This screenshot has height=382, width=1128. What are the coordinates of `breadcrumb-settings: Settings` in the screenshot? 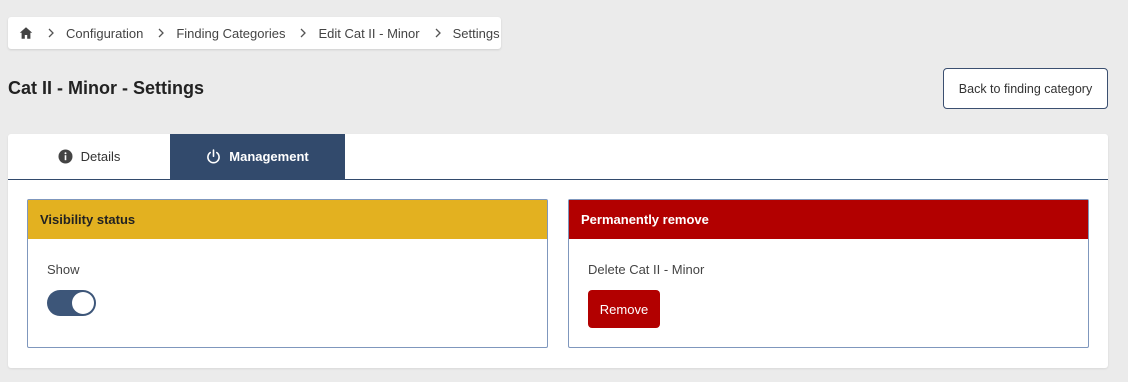 It's located at (476, 33).